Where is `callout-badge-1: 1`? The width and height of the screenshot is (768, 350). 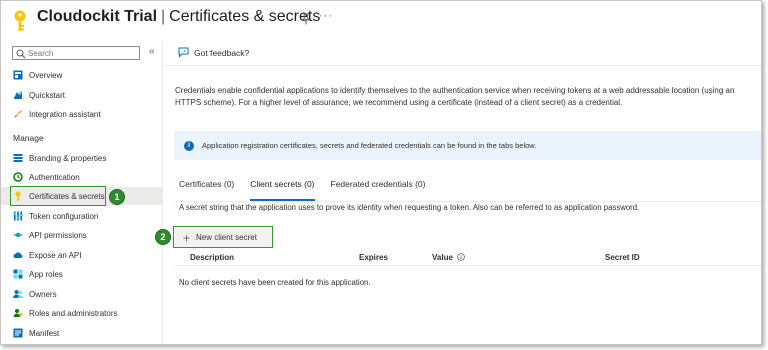 callout-badge-1: 1 is located at coordinates (117, 197).